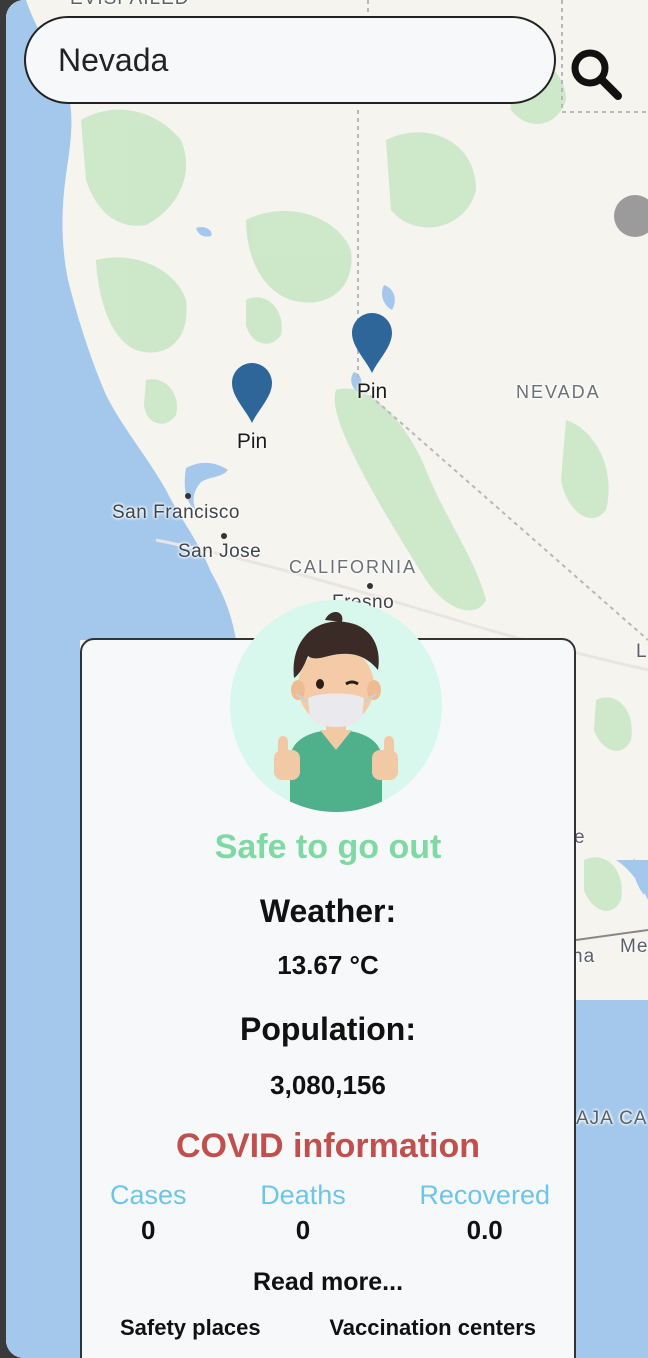  I want to click on map-label-edge-aja: AJA CA, so click(612, 1118).